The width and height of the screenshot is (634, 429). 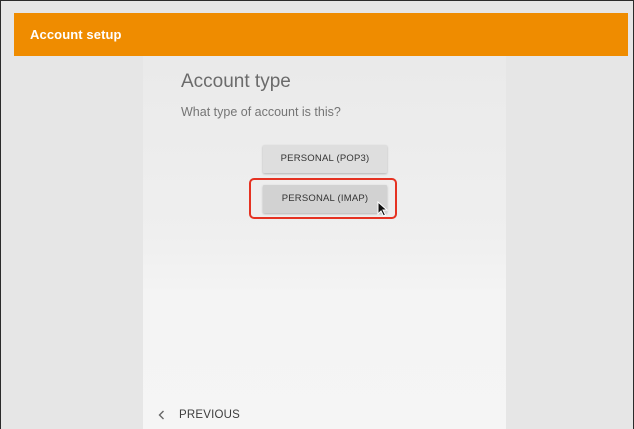 I want to click on page-title: Account type, so click(x=236, y=81).